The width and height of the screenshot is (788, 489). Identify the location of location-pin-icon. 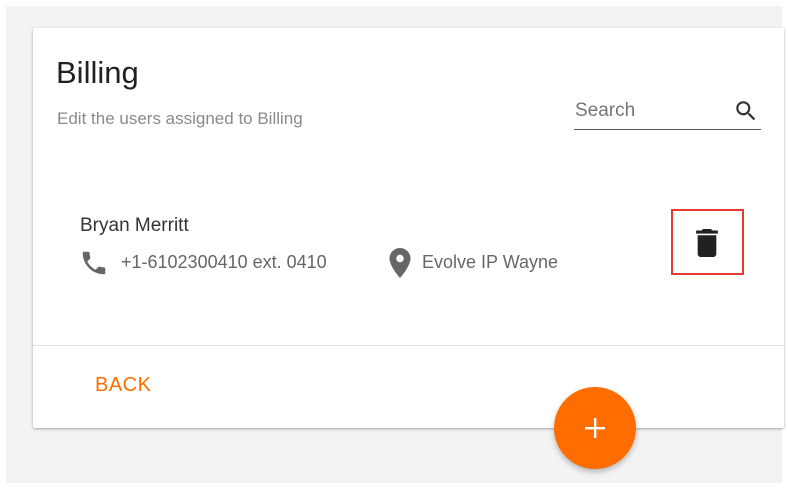
(400, 263).